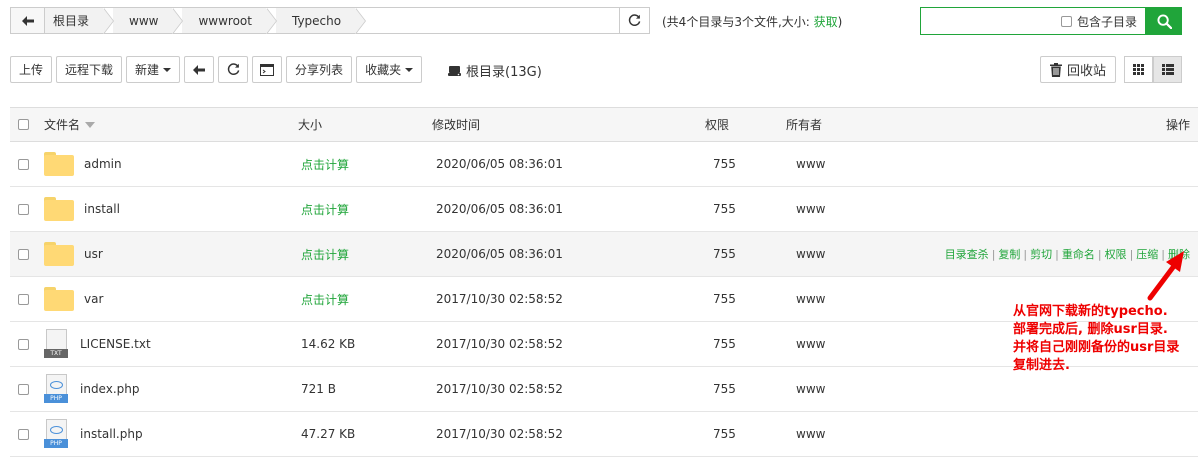  What do you see at coordinates (495, 70) in the screenshot?
I see `disk-selector: 根目录(13G)` at bounding box center [495, 70].